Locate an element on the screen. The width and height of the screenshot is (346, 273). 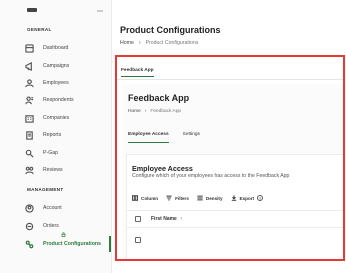
reviews-icon is located at coordinates (29, 170).